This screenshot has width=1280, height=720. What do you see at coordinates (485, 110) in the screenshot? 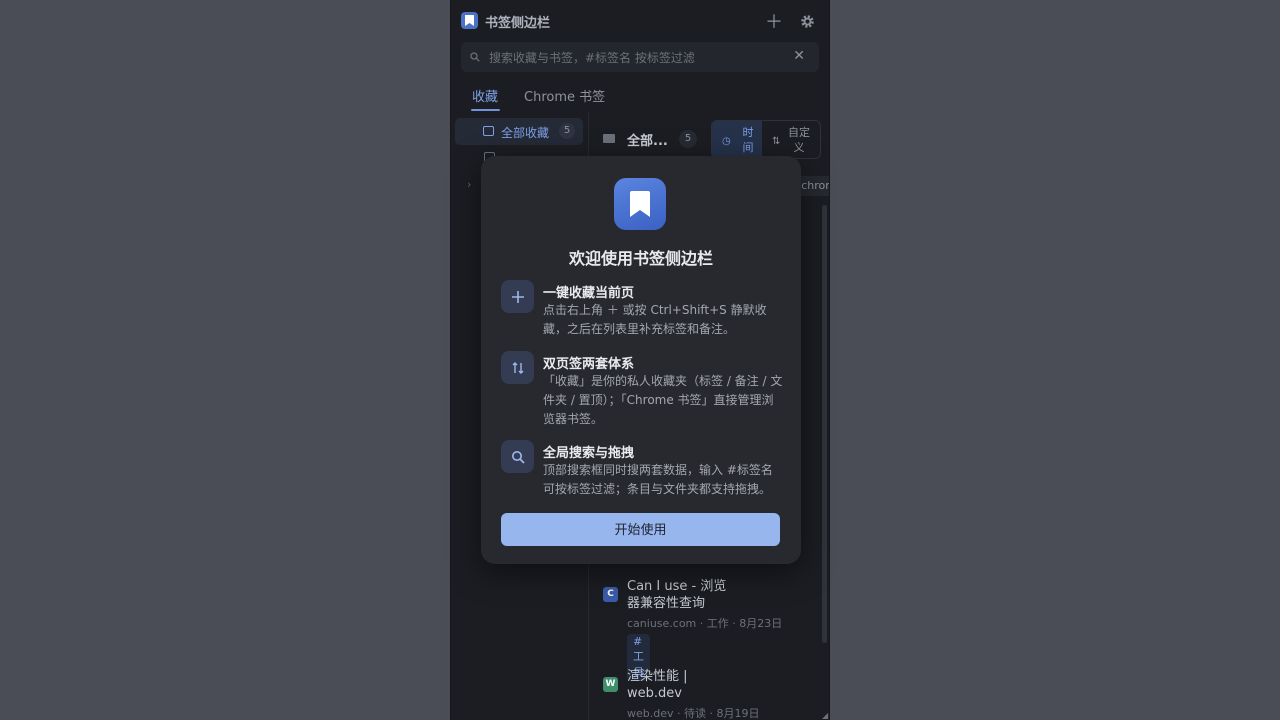
I see `tab-underline` at bounding box center [485, 110].